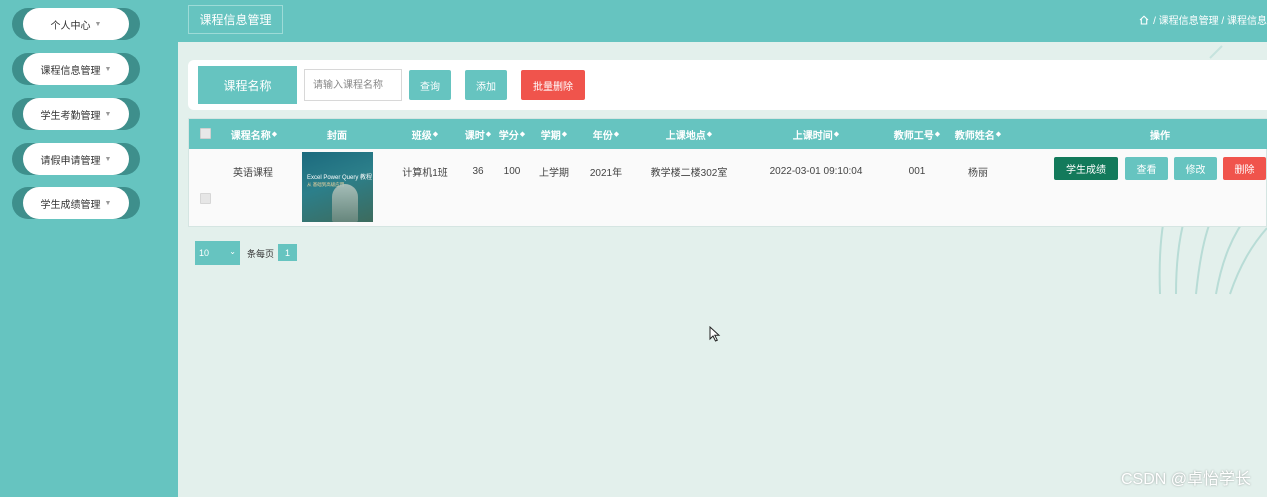 This screenshot has width=1267, height=497. Describe the element at coordinates (353, 85) in the screenshot. I see `course-name-search-input` at that location.